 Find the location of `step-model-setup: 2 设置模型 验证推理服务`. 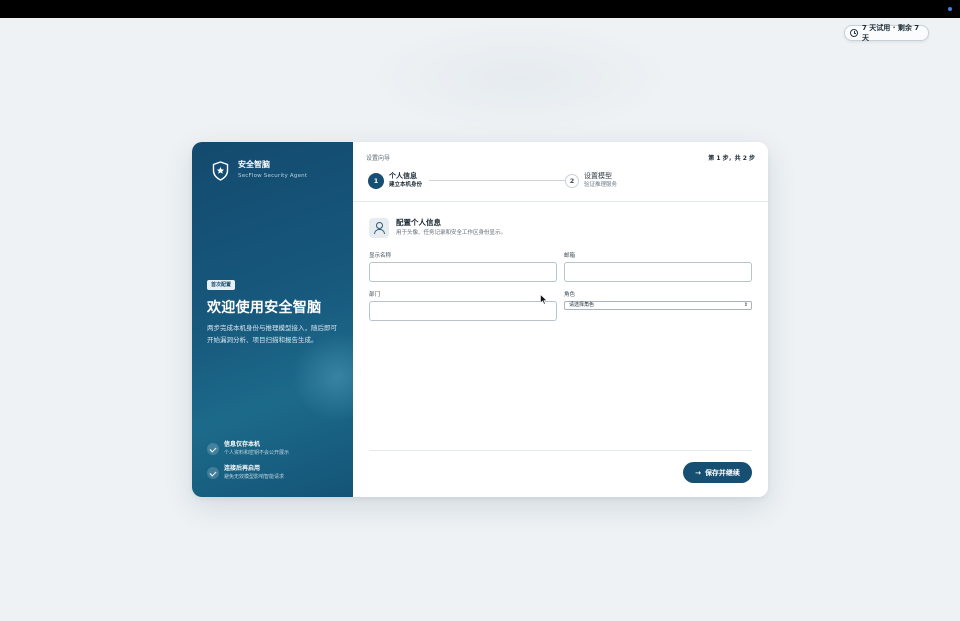

step-model-setup: 2 设置模型 验证推理服务 is located at coordinates (591, 180).